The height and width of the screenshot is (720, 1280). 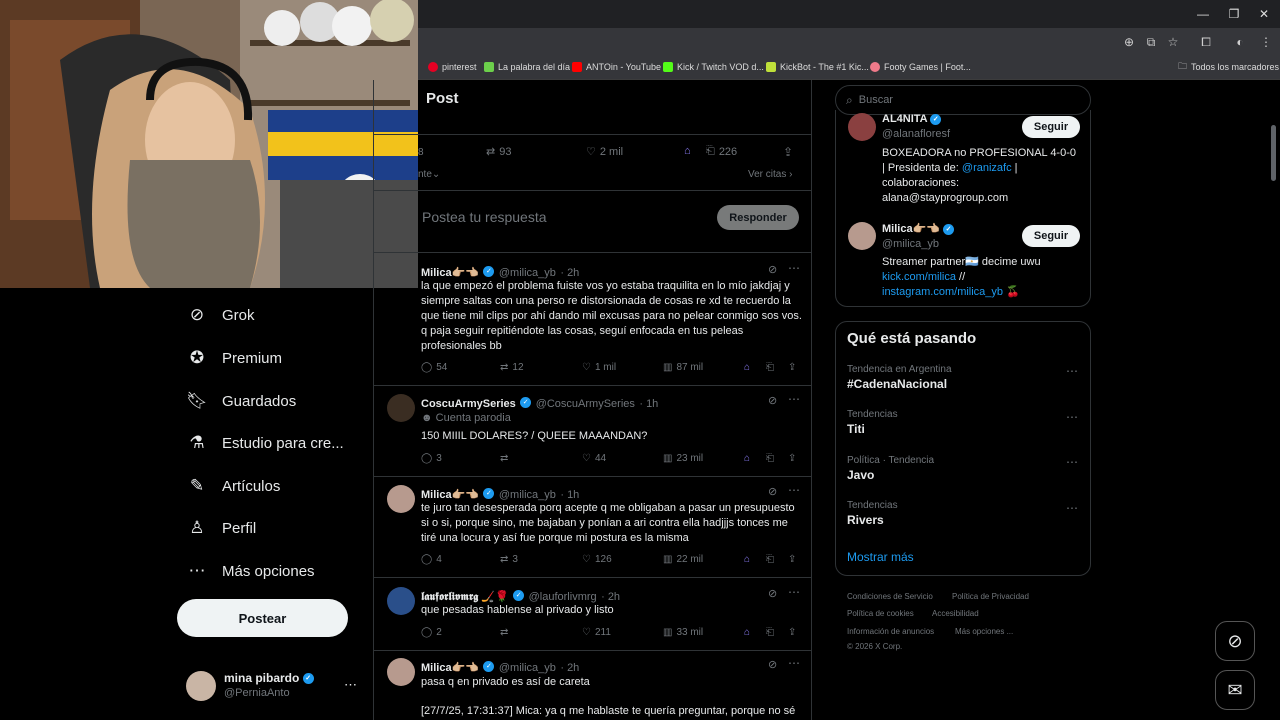 I want to click on views-button: ▥ 33 mil, so click(x=683, y=632).